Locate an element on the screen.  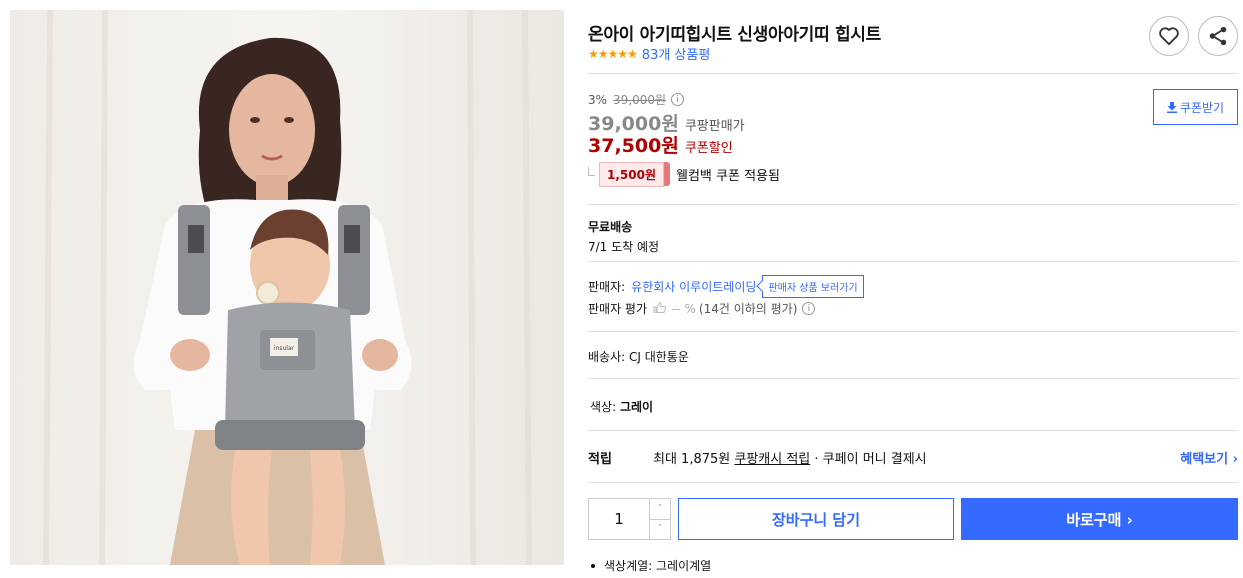
reward-text: 최대 1,875원 쿠팡캐시 적립 · 쿠페이 머니 결제시 is located at coordinates (790, 459).